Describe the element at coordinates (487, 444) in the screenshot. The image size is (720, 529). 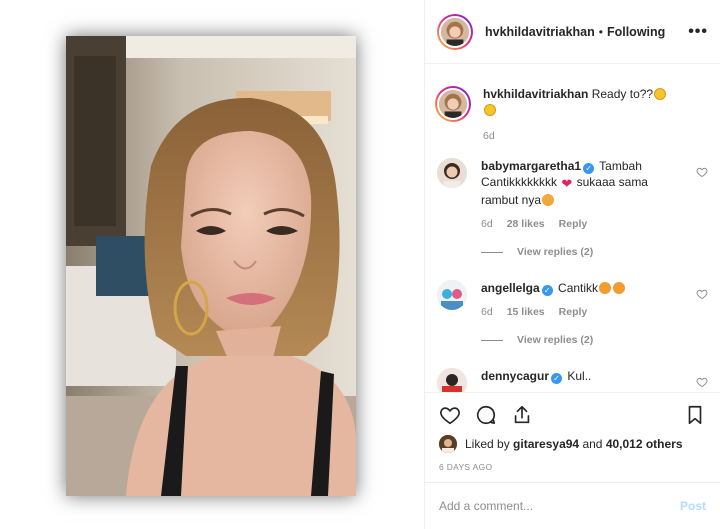
I see `likes-prefix: Liked by` at that location.